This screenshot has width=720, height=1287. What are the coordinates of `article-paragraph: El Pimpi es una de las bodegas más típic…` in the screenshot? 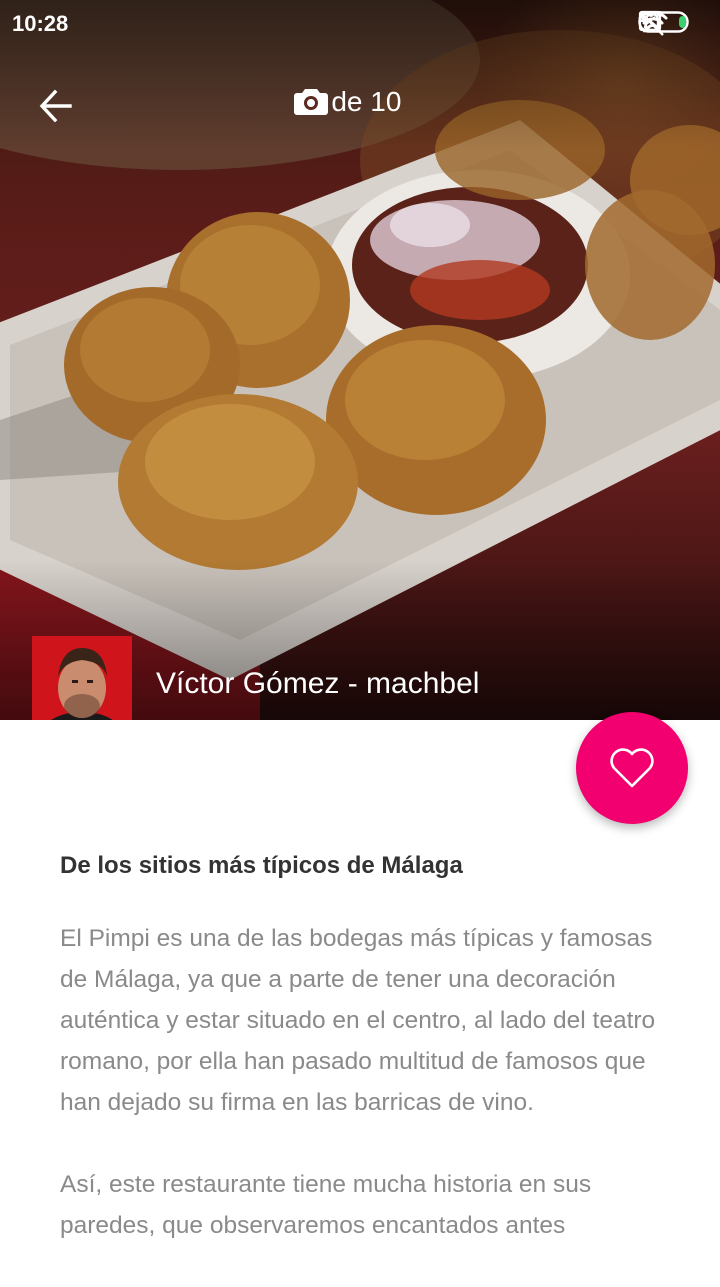 It's located at (358, 1020).